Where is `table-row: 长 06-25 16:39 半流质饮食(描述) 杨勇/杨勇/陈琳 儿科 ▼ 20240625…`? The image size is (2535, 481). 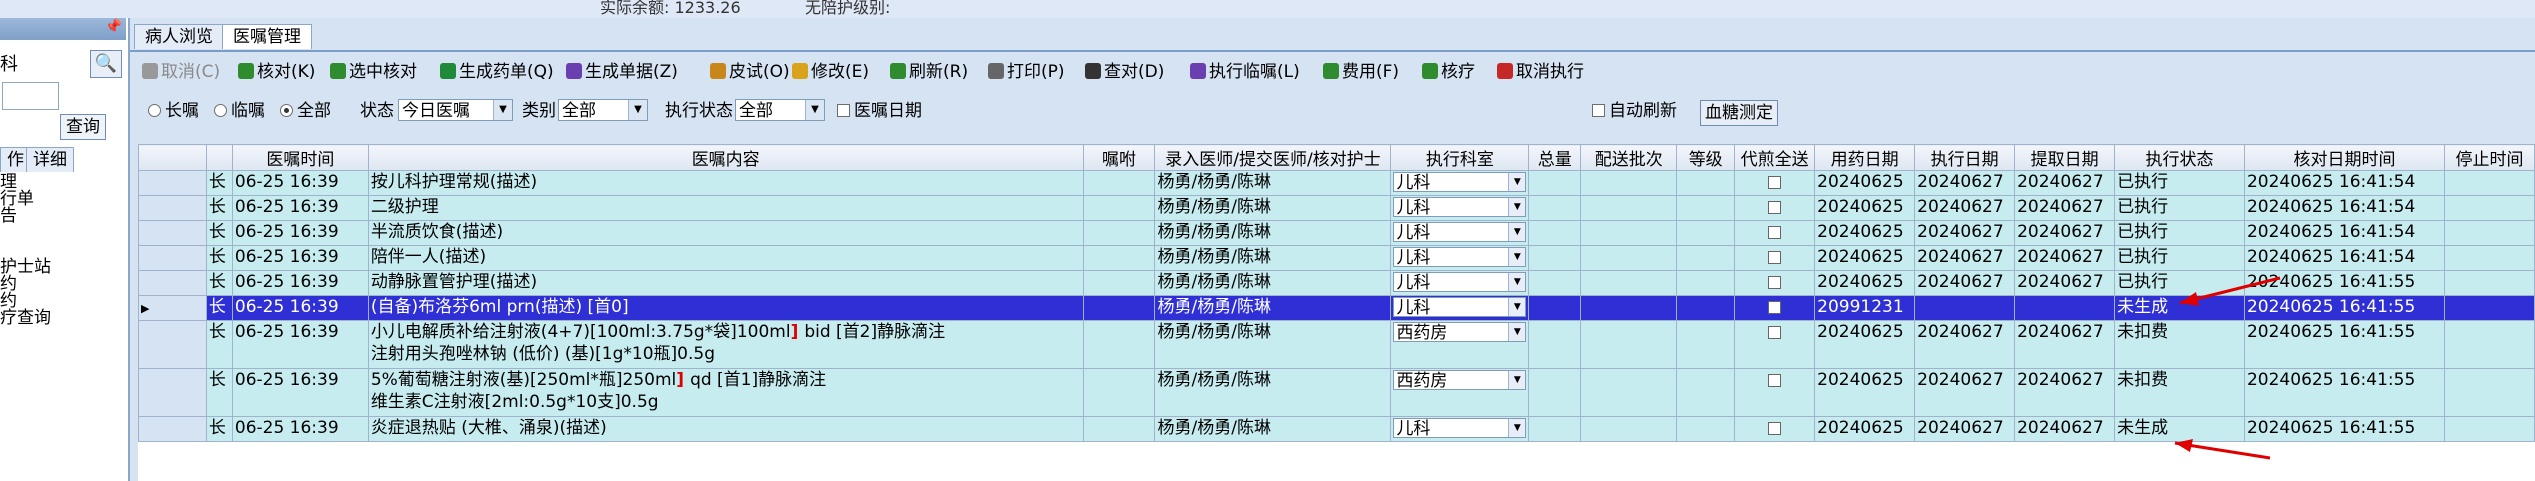 table-row: 长 06-25 16:39 半流质饮食(描述) 杨勇/杨勇/陈琳 儿科 ▼ 20240625… is located at coordinates (1336, 233).